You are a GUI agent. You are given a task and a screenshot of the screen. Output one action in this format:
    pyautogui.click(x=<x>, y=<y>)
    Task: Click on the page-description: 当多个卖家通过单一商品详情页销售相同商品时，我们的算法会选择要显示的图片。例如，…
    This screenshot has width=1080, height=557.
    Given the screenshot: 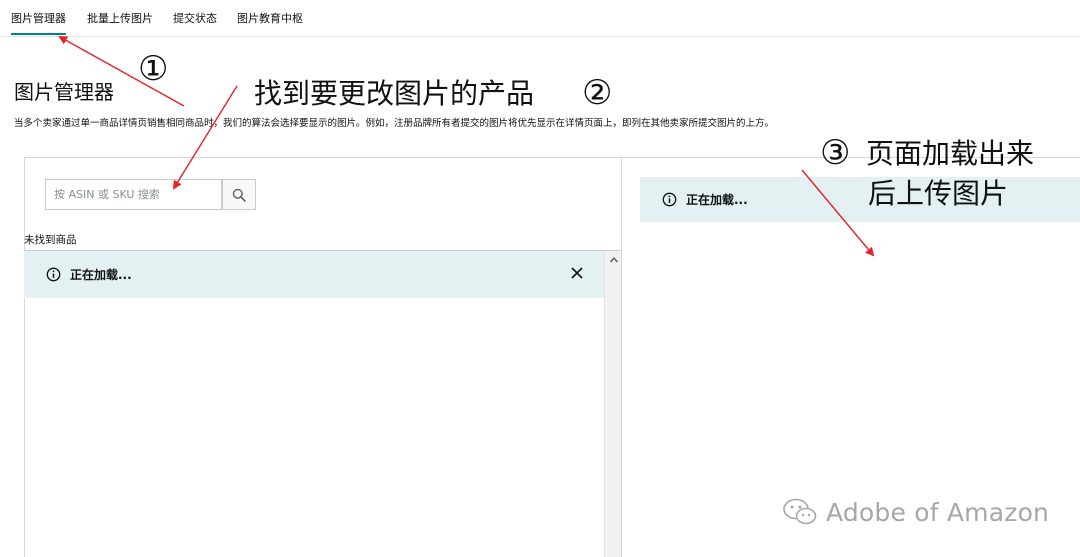 What is the action you would take?
    pyautogui.click(x=394, y=123)
    